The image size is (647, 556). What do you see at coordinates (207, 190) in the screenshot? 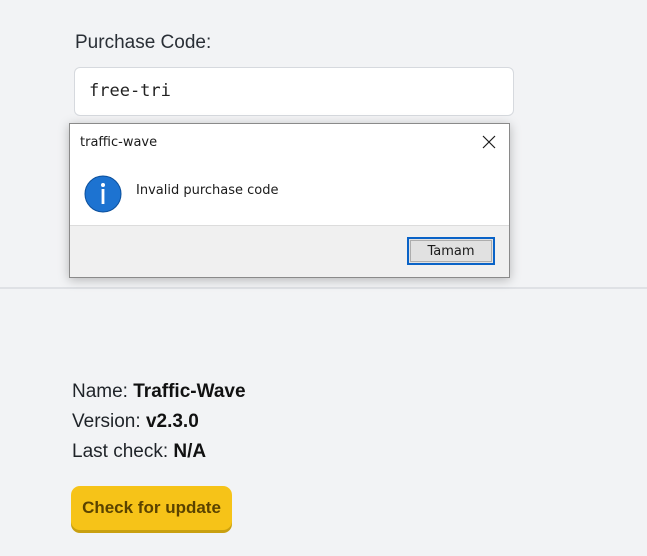
I see `dialog-message: Invalid purchase code` at bounding box center [207, 190].